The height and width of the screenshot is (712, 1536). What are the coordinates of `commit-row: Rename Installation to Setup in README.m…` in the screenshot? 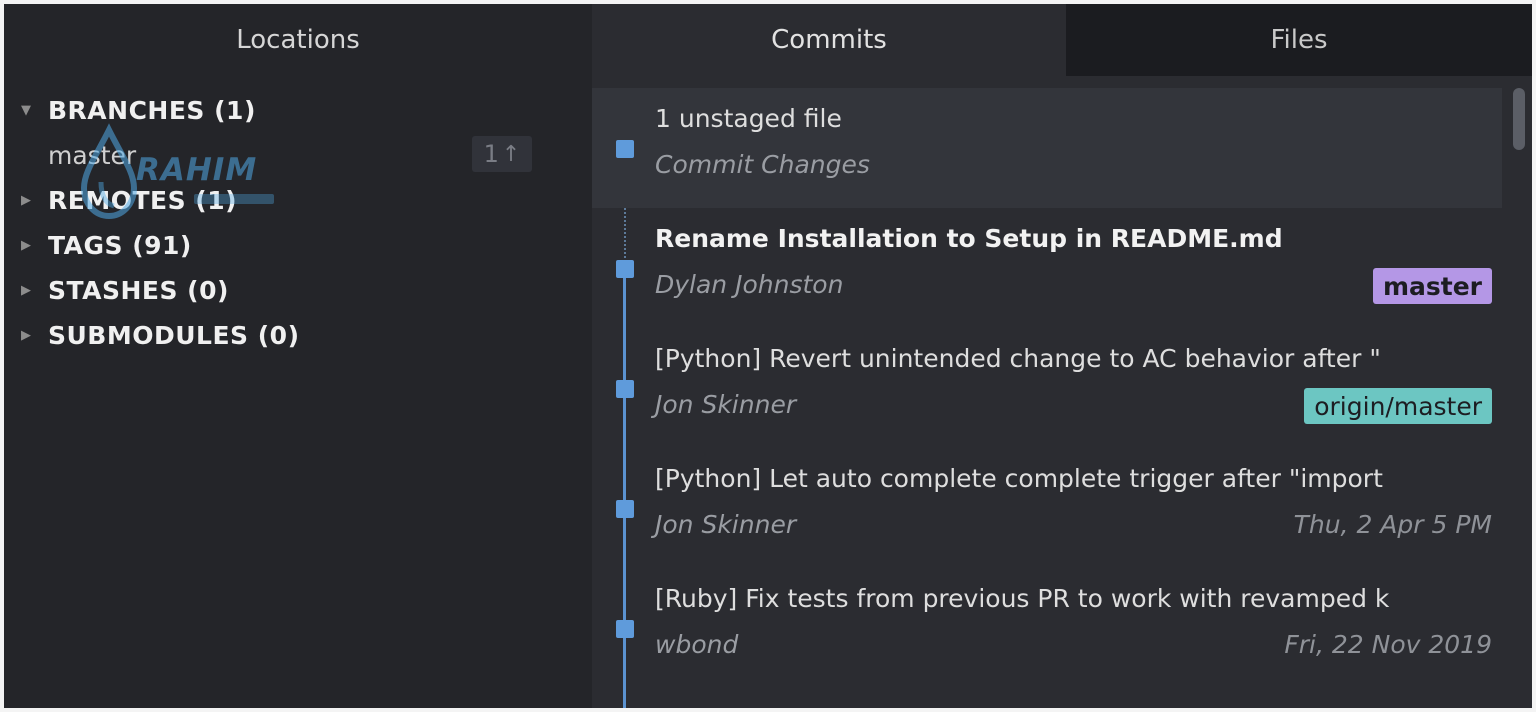 It's located at (1047, 268).